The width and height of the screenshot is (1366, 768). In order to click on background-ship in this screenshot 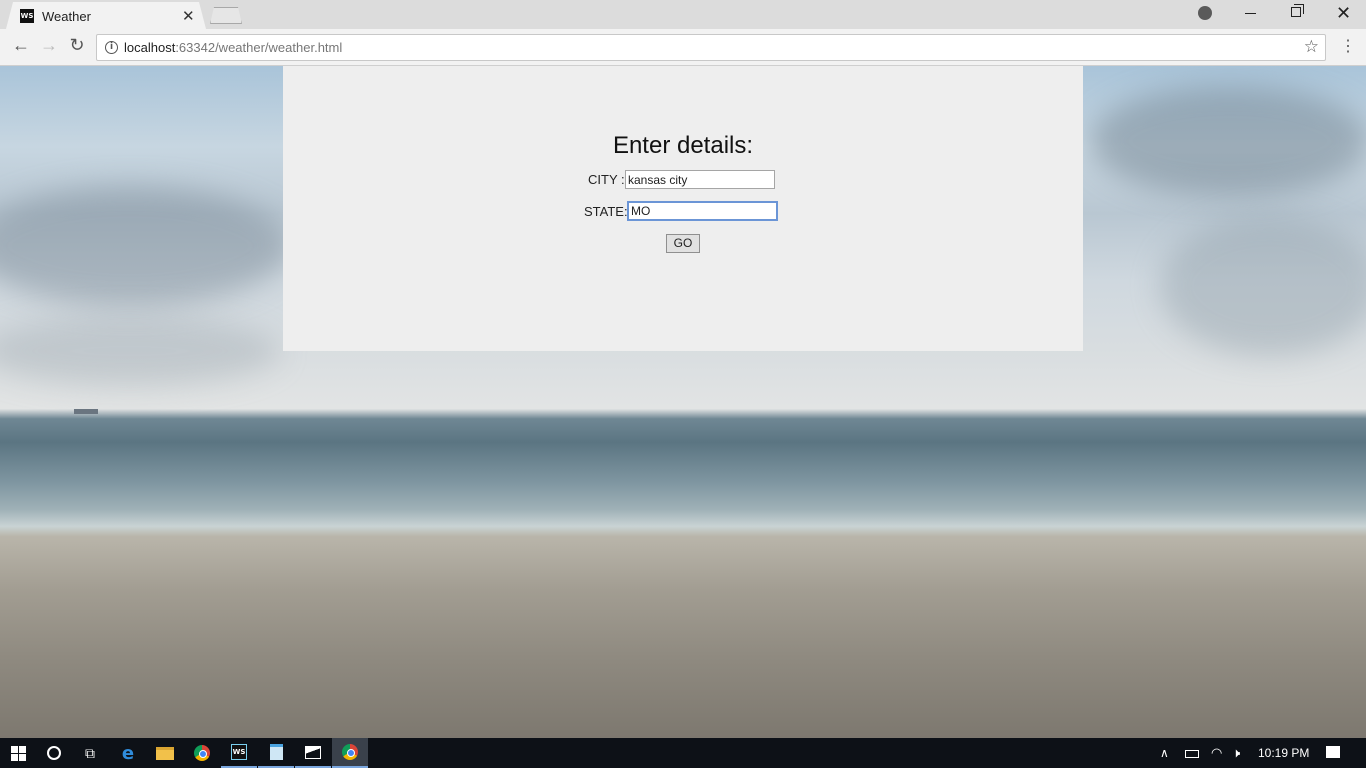, I will do `click(86, 411)`.